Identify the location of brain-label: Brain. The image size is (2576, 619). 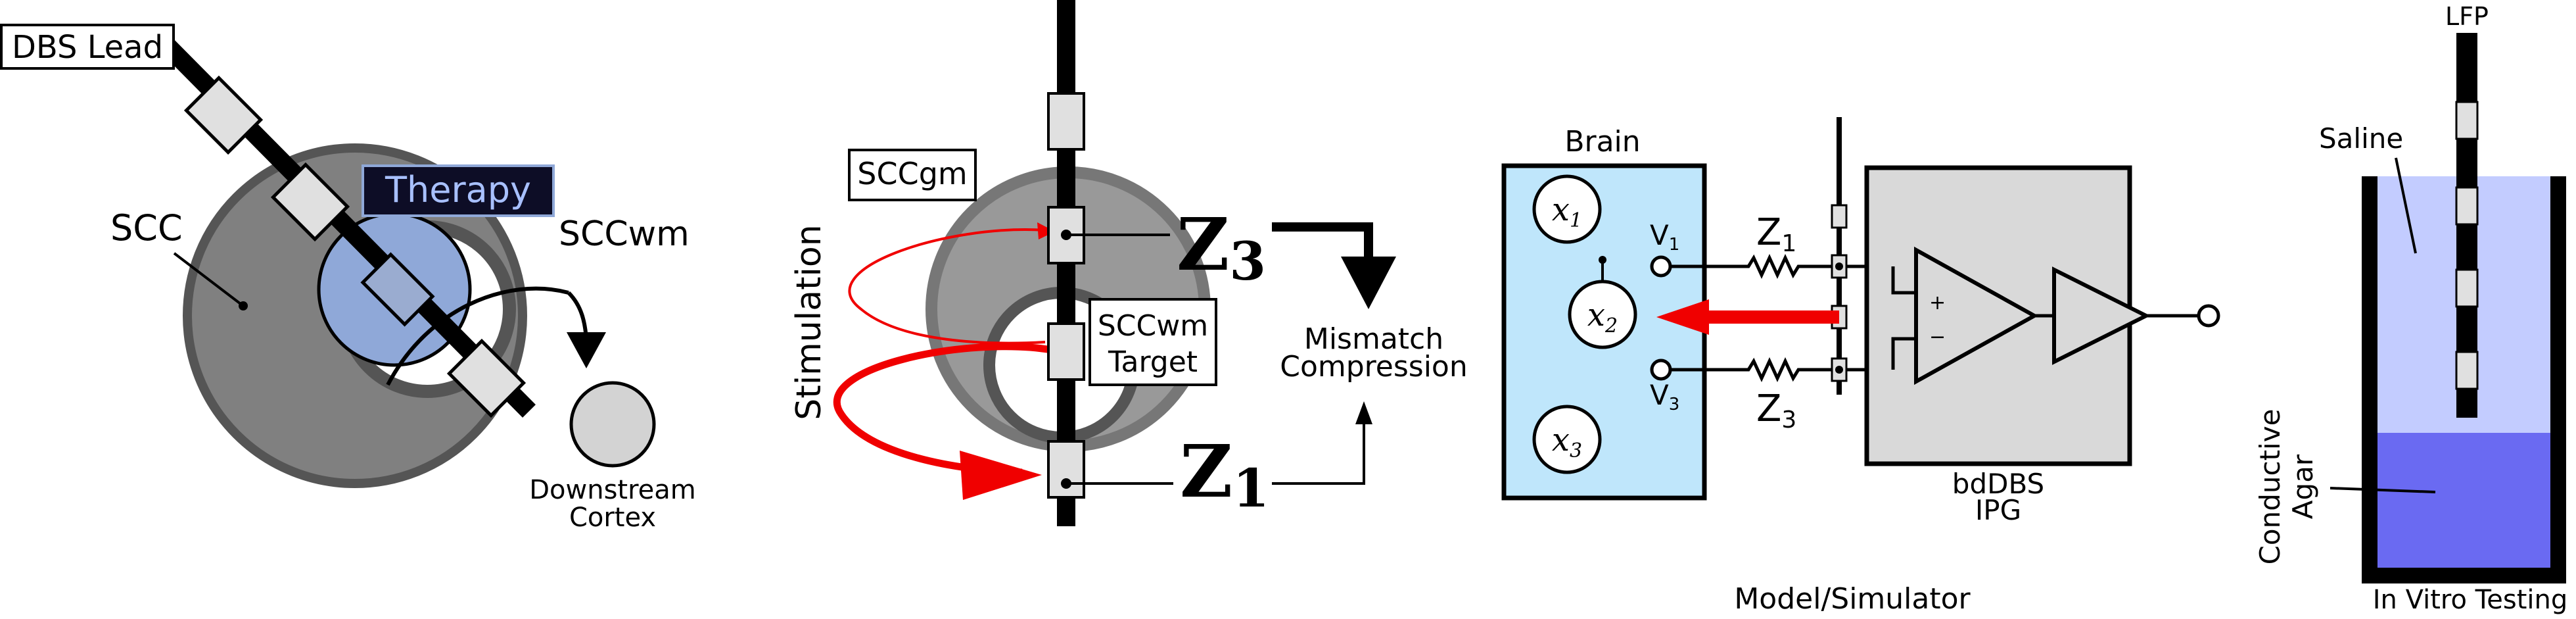
(1602, 142).